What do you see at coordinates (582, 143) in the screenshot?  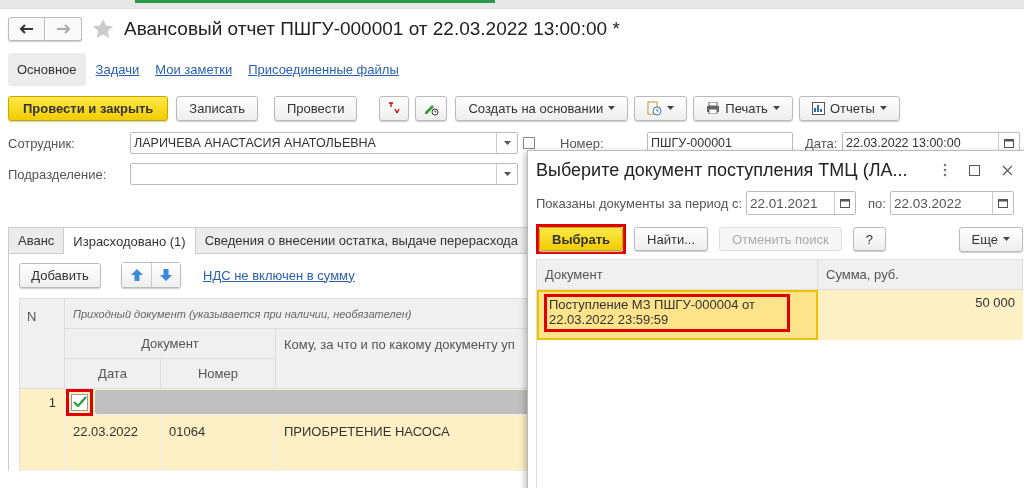 I see `number-label: Номер:` at bounding box center [582, 143].